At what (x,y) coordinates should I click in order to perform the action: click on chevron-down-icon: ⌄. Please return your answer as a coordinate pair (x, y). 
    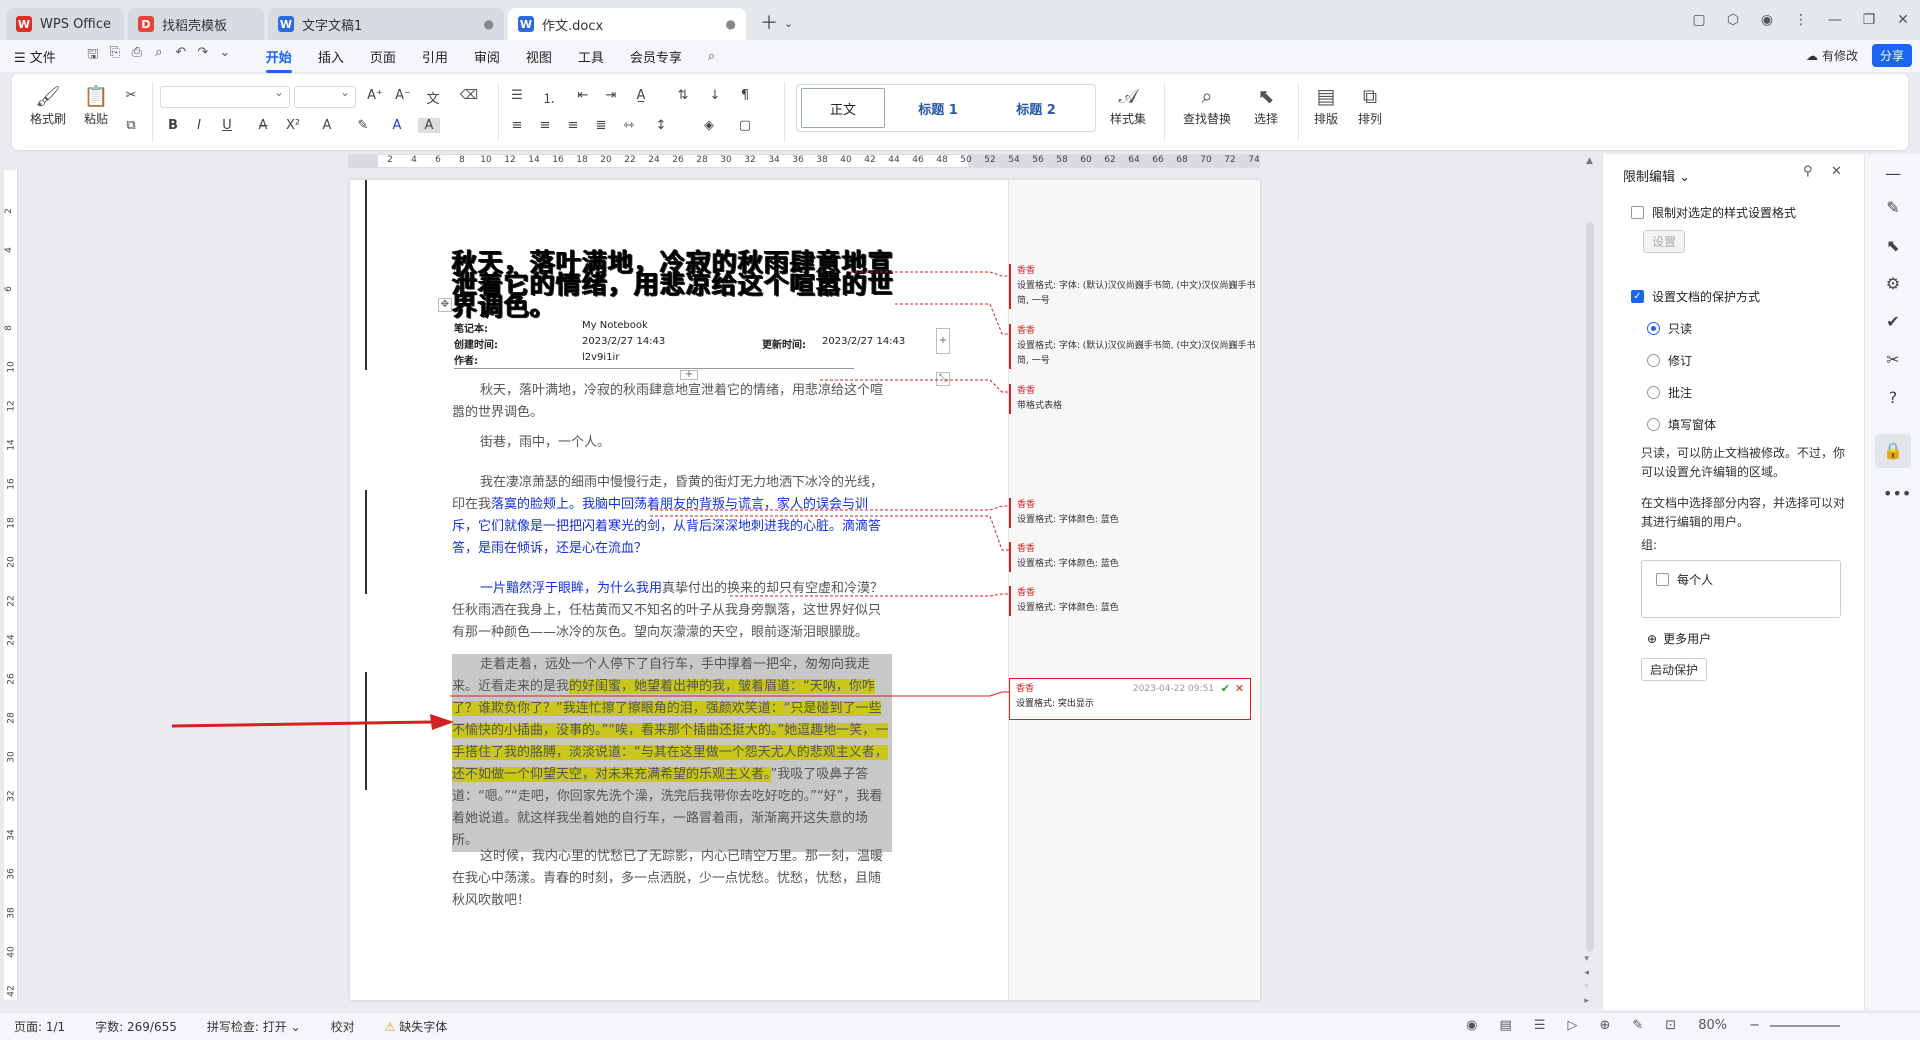
    Looking at the image, I should click on (225, 56).